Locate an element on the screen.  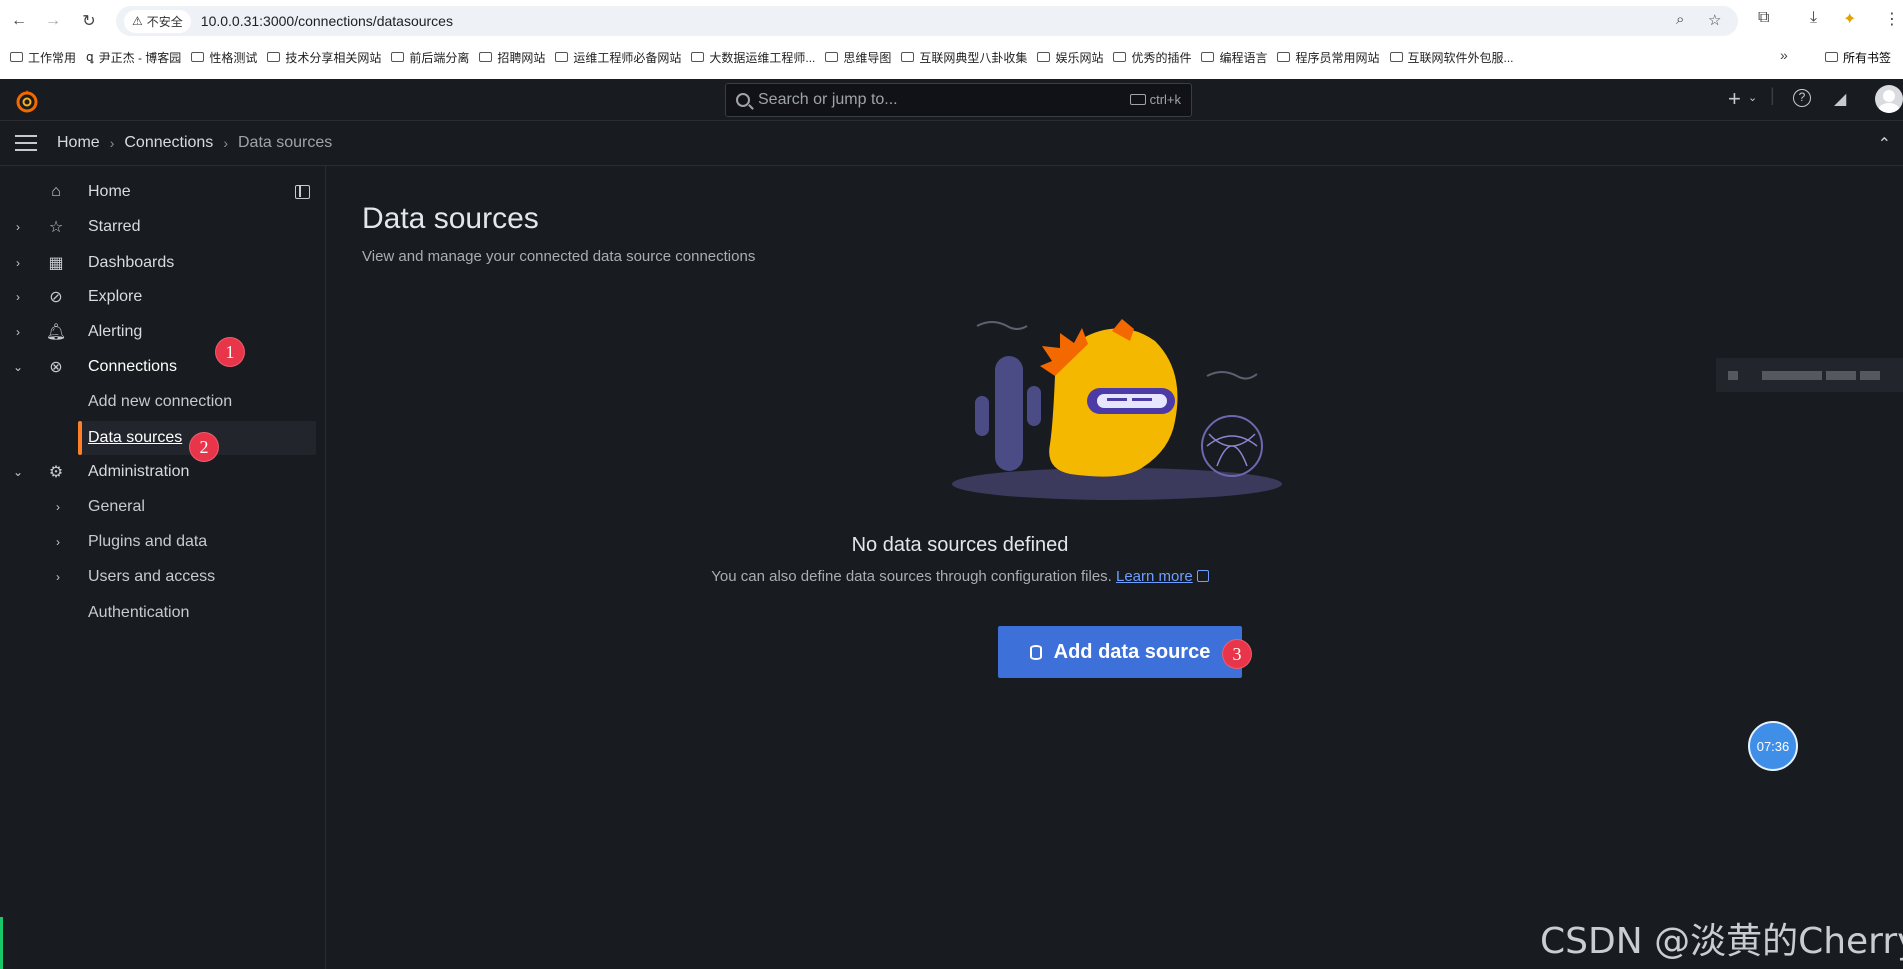
sidebar-item-add-new-connection: Add new connection is located at coordinates (163, 402).